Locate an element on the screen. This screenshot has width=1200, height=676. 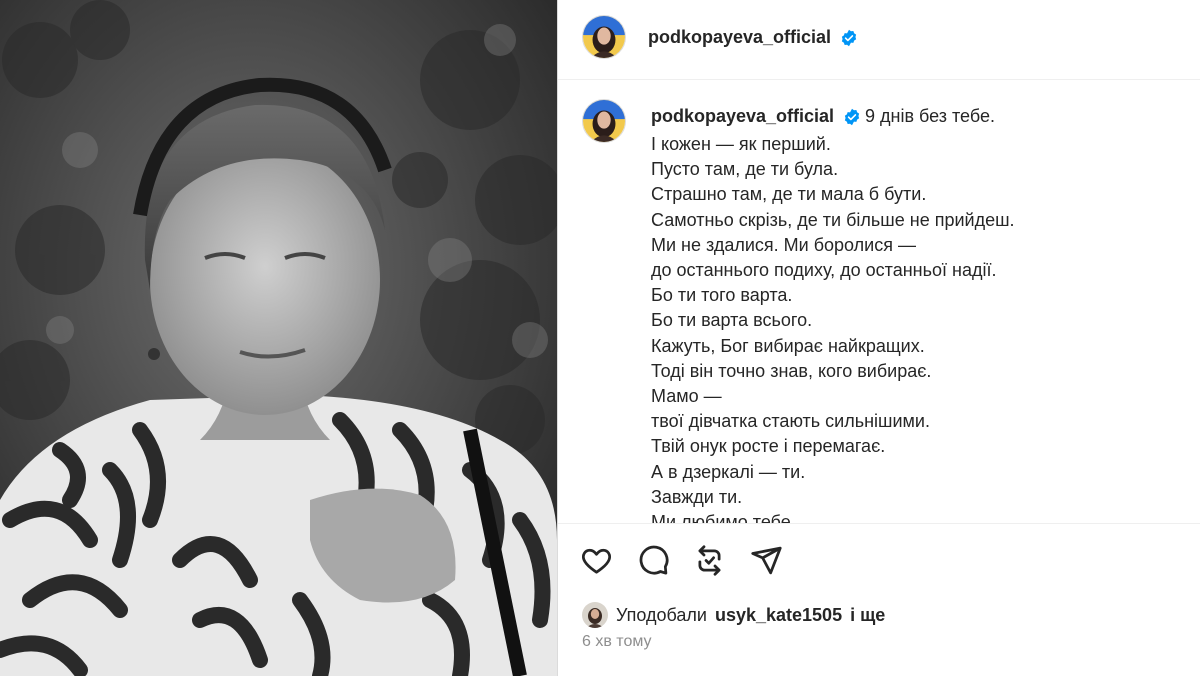
post-timestamp: 6 хв тому is located at coordinates (617, 642).